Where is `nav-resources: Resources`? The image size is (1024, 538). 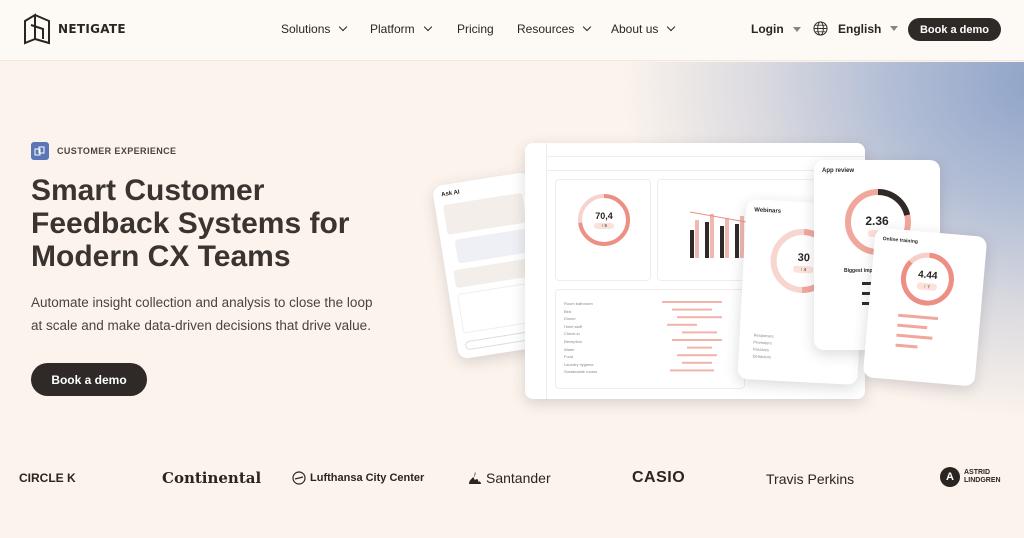
nav-resources: Resources is located at coordinates (554, 29).